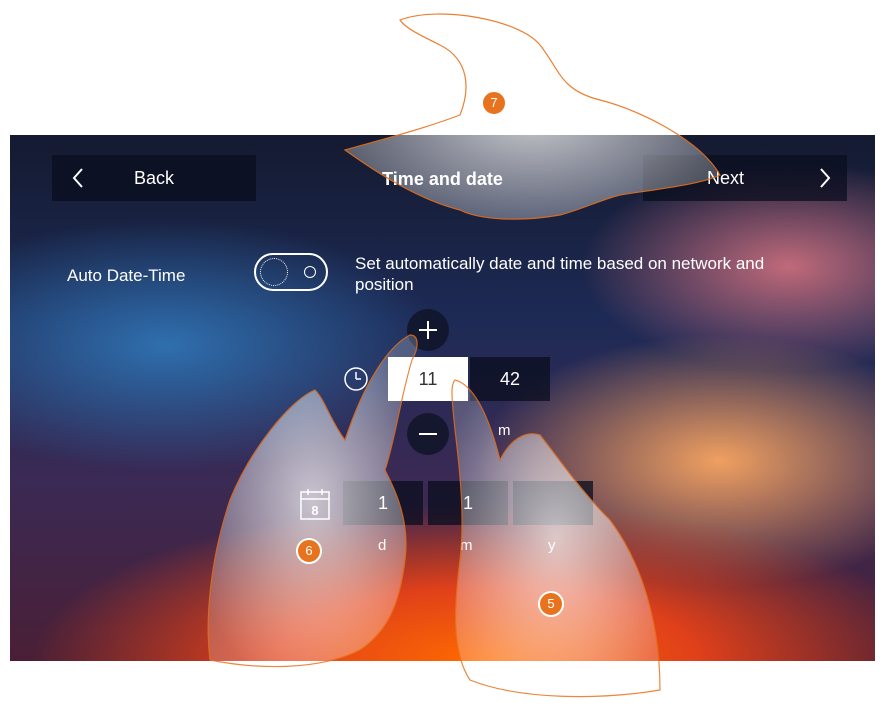 The image size is (885, 715). Describe the element at coordinates (382, 545) in the screenshot. I see `day-unit-label: d` at that location.